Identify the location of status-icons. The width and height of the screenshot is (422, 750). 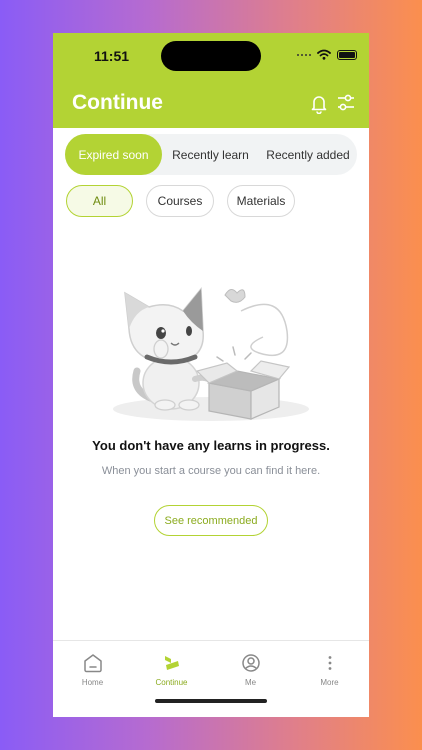
(327, 54).